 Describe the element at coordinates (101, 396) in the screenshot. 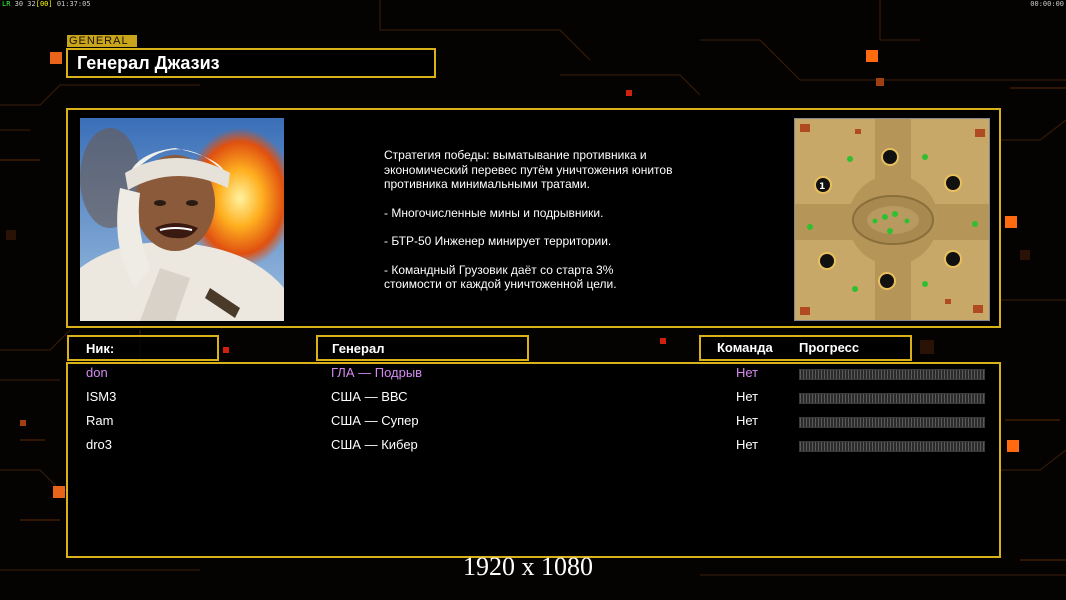

I see `player-nick: ISM3` at that location.